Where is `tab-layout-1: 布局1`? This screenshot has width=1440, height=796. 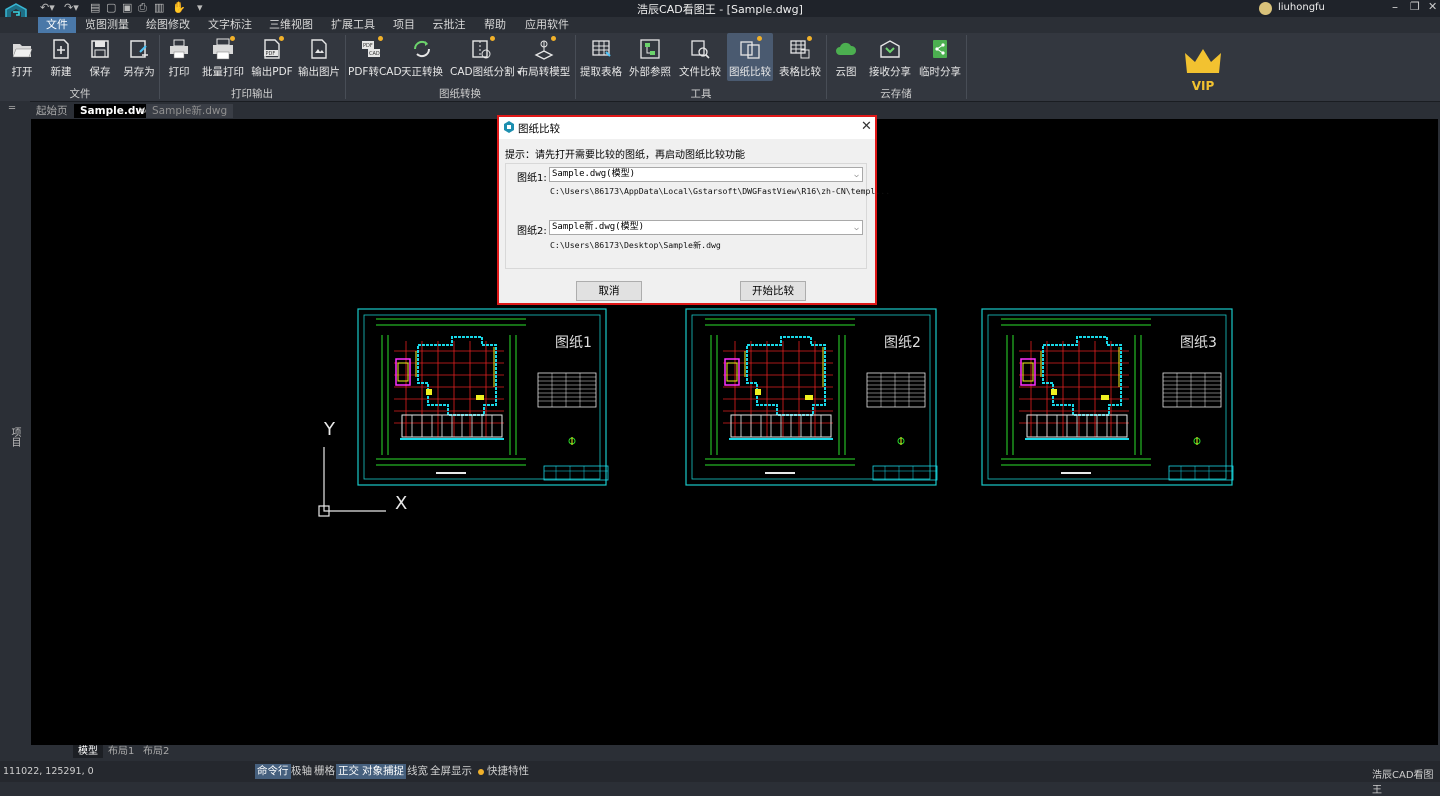 tab-layout-1: 布局1 is located at coordinates (121, 751).